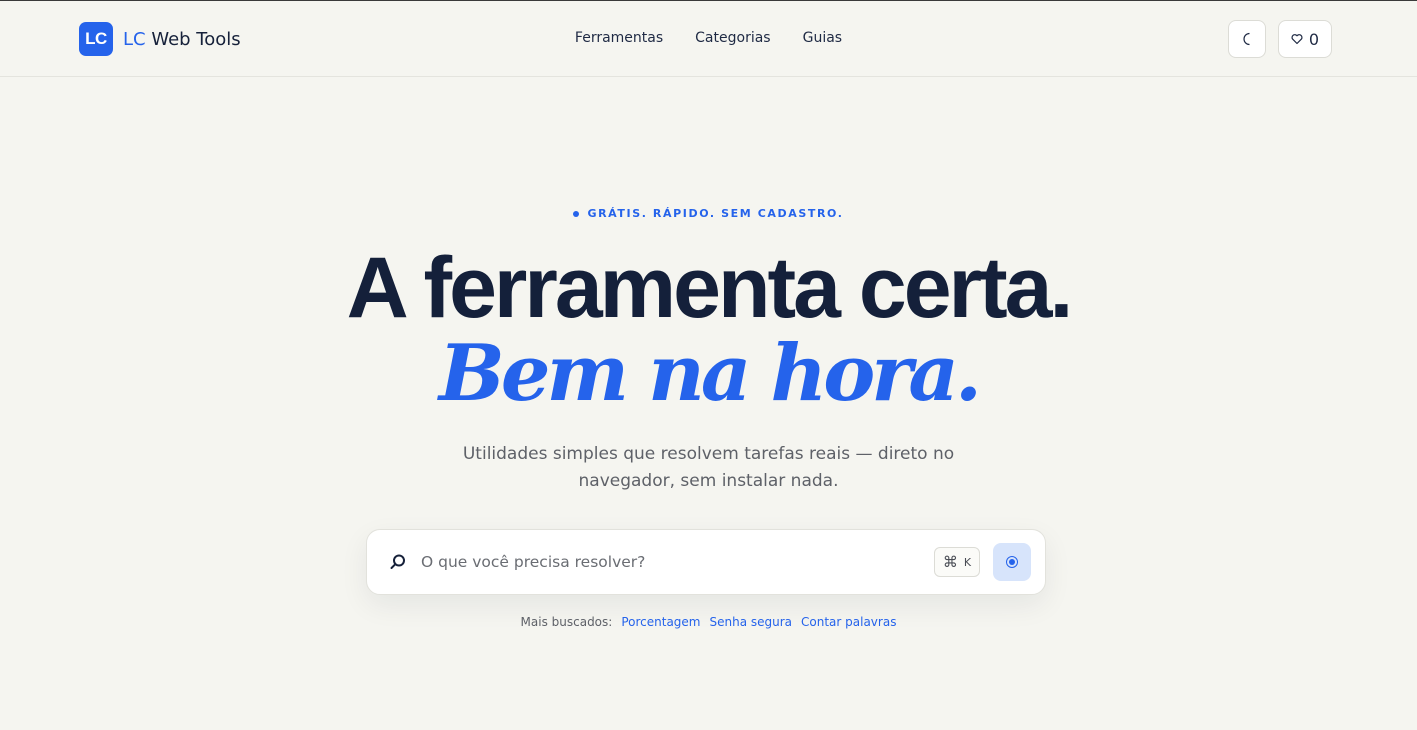 The width and height of the screenshot is (1417, 730). I want to click on search-input, so click(671, 562).